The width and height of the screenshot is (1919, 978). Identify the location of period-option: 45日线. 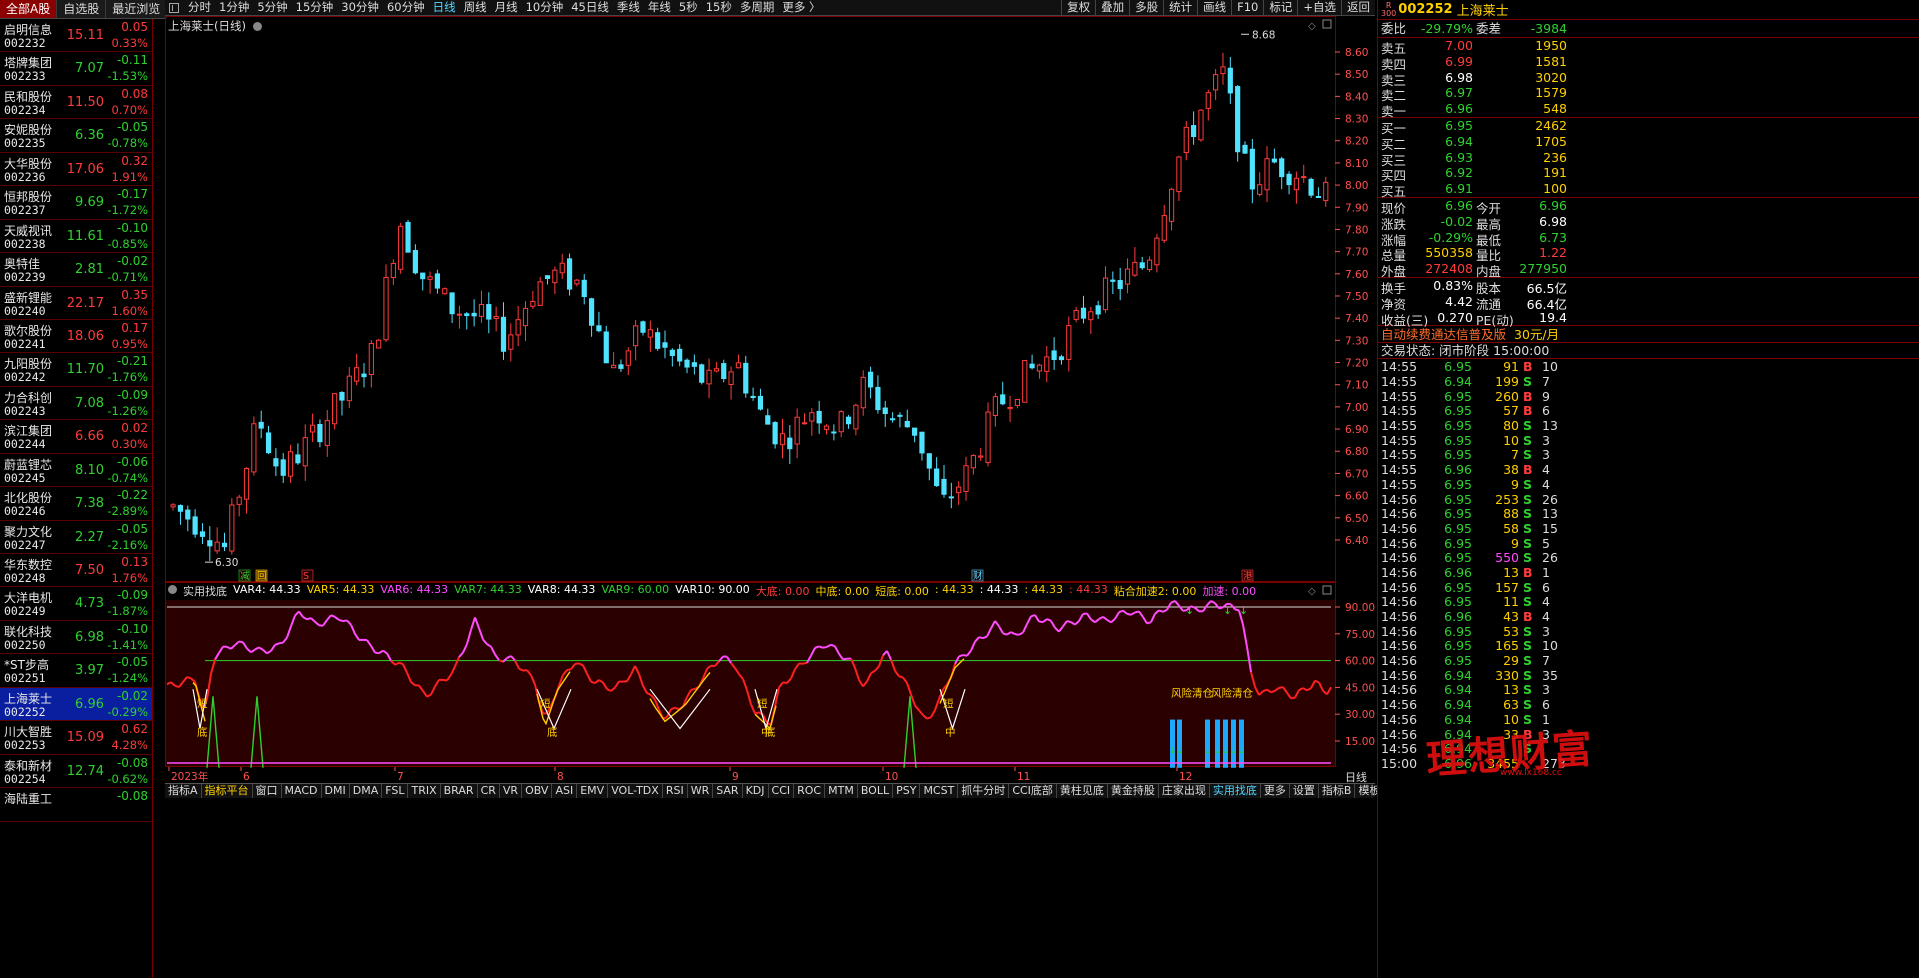
(590, 7).